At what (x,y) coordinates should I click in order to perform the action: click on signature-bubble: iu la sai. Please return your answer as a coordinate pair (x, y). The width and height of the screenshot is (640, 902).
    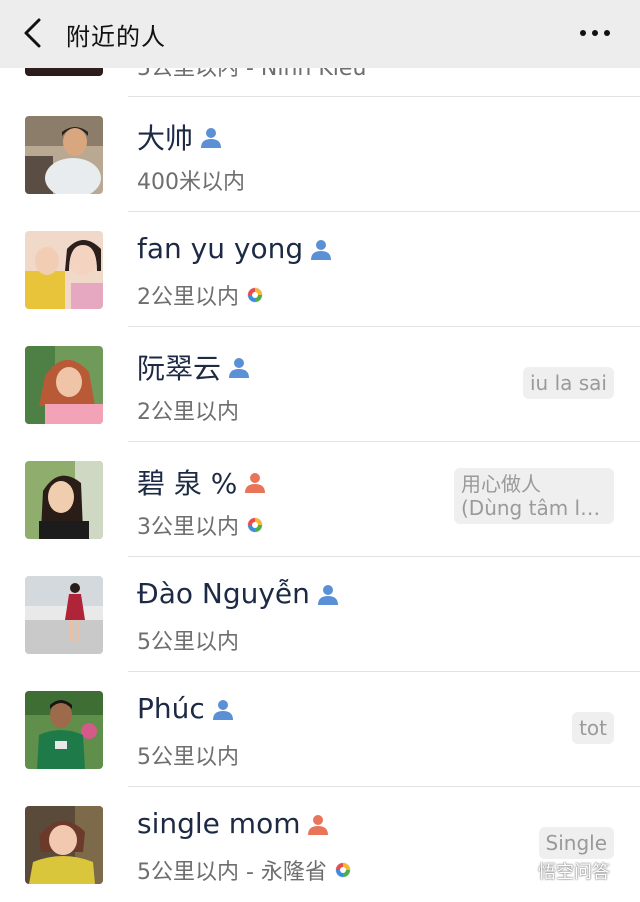
    Looking at the image, I should click on (568, 383).